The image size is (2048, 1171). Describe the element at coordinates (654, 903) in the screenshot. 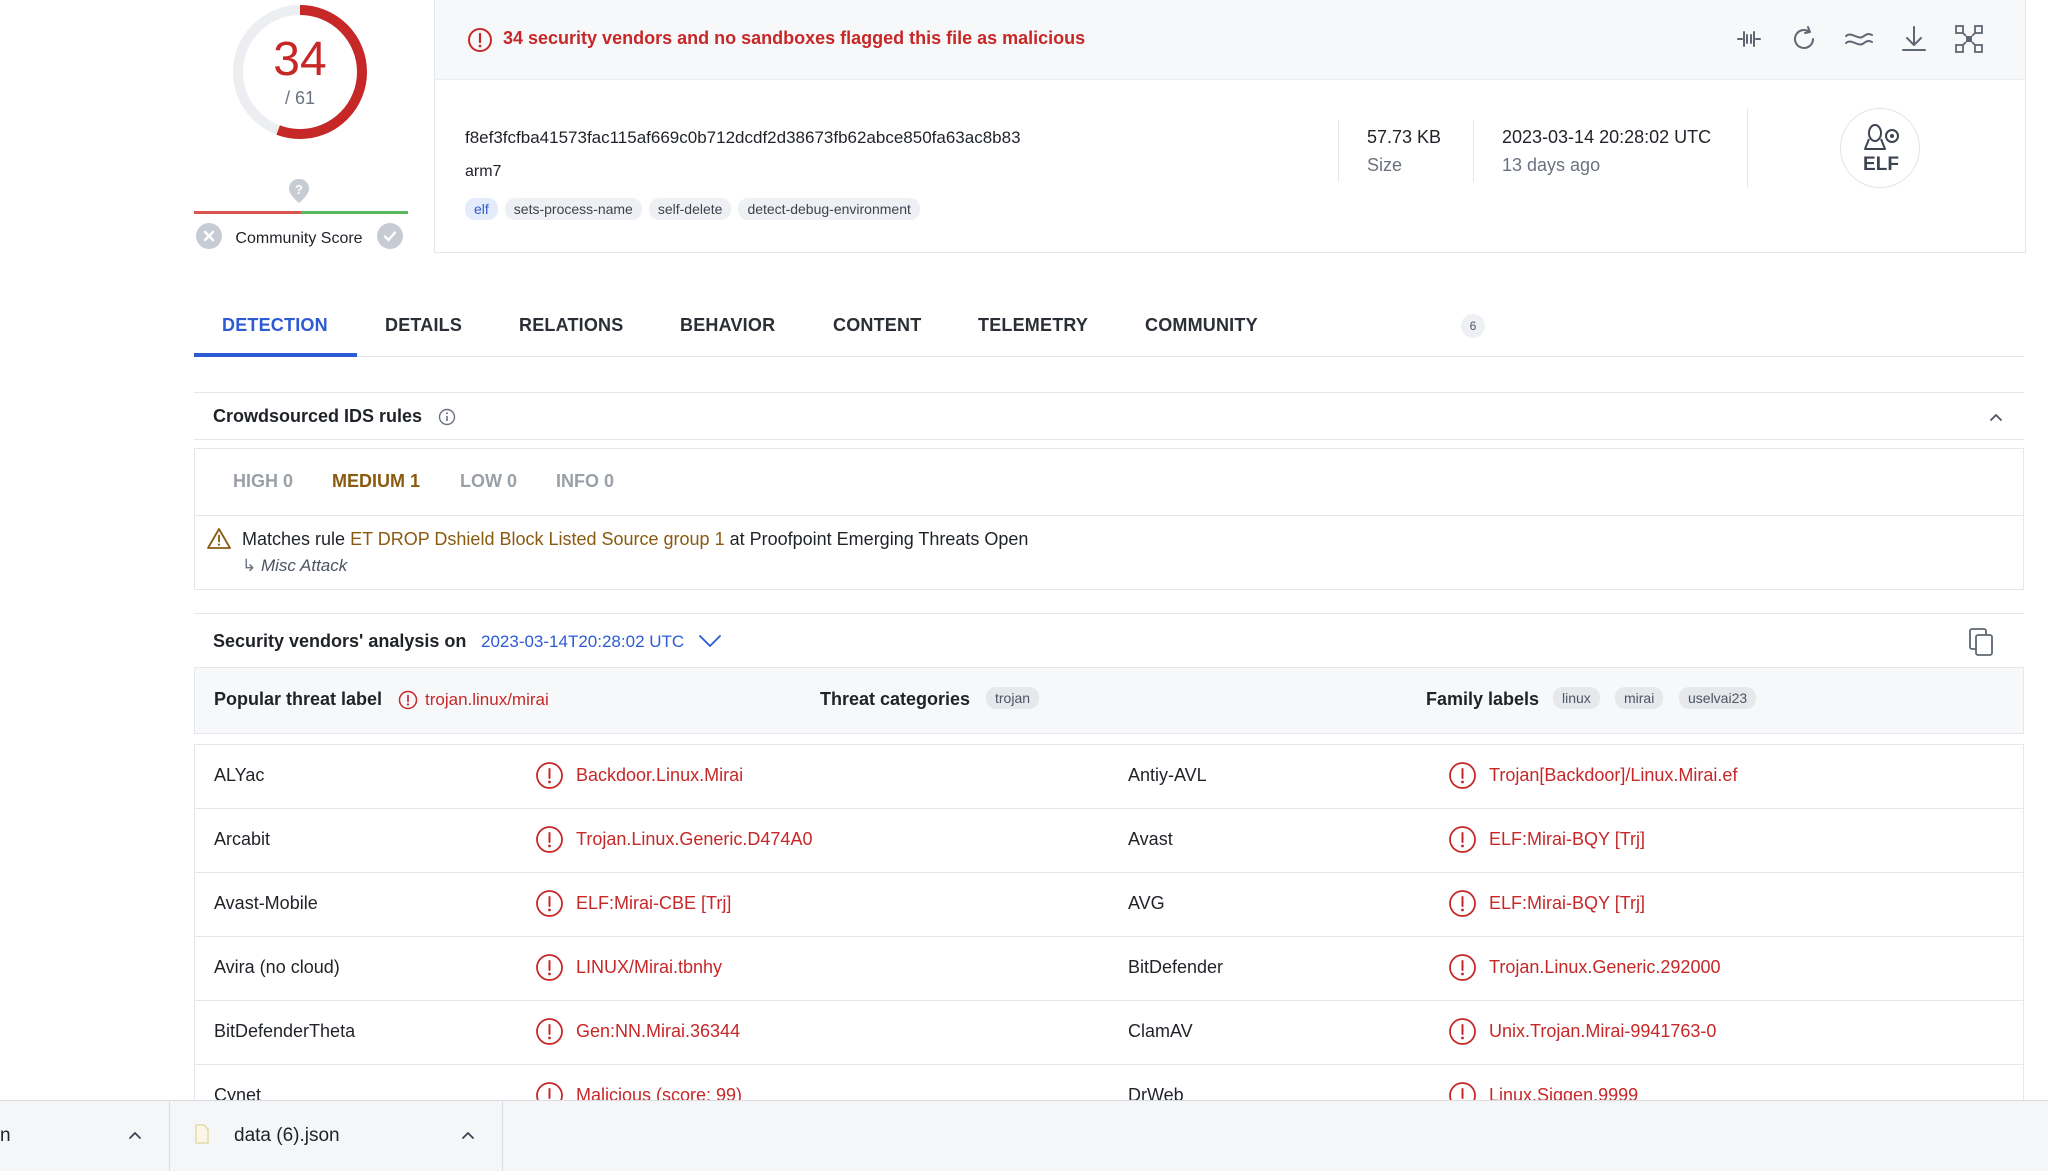

I see `vendor-result: ELF:Mirai-CBE [Trj]` at that location.